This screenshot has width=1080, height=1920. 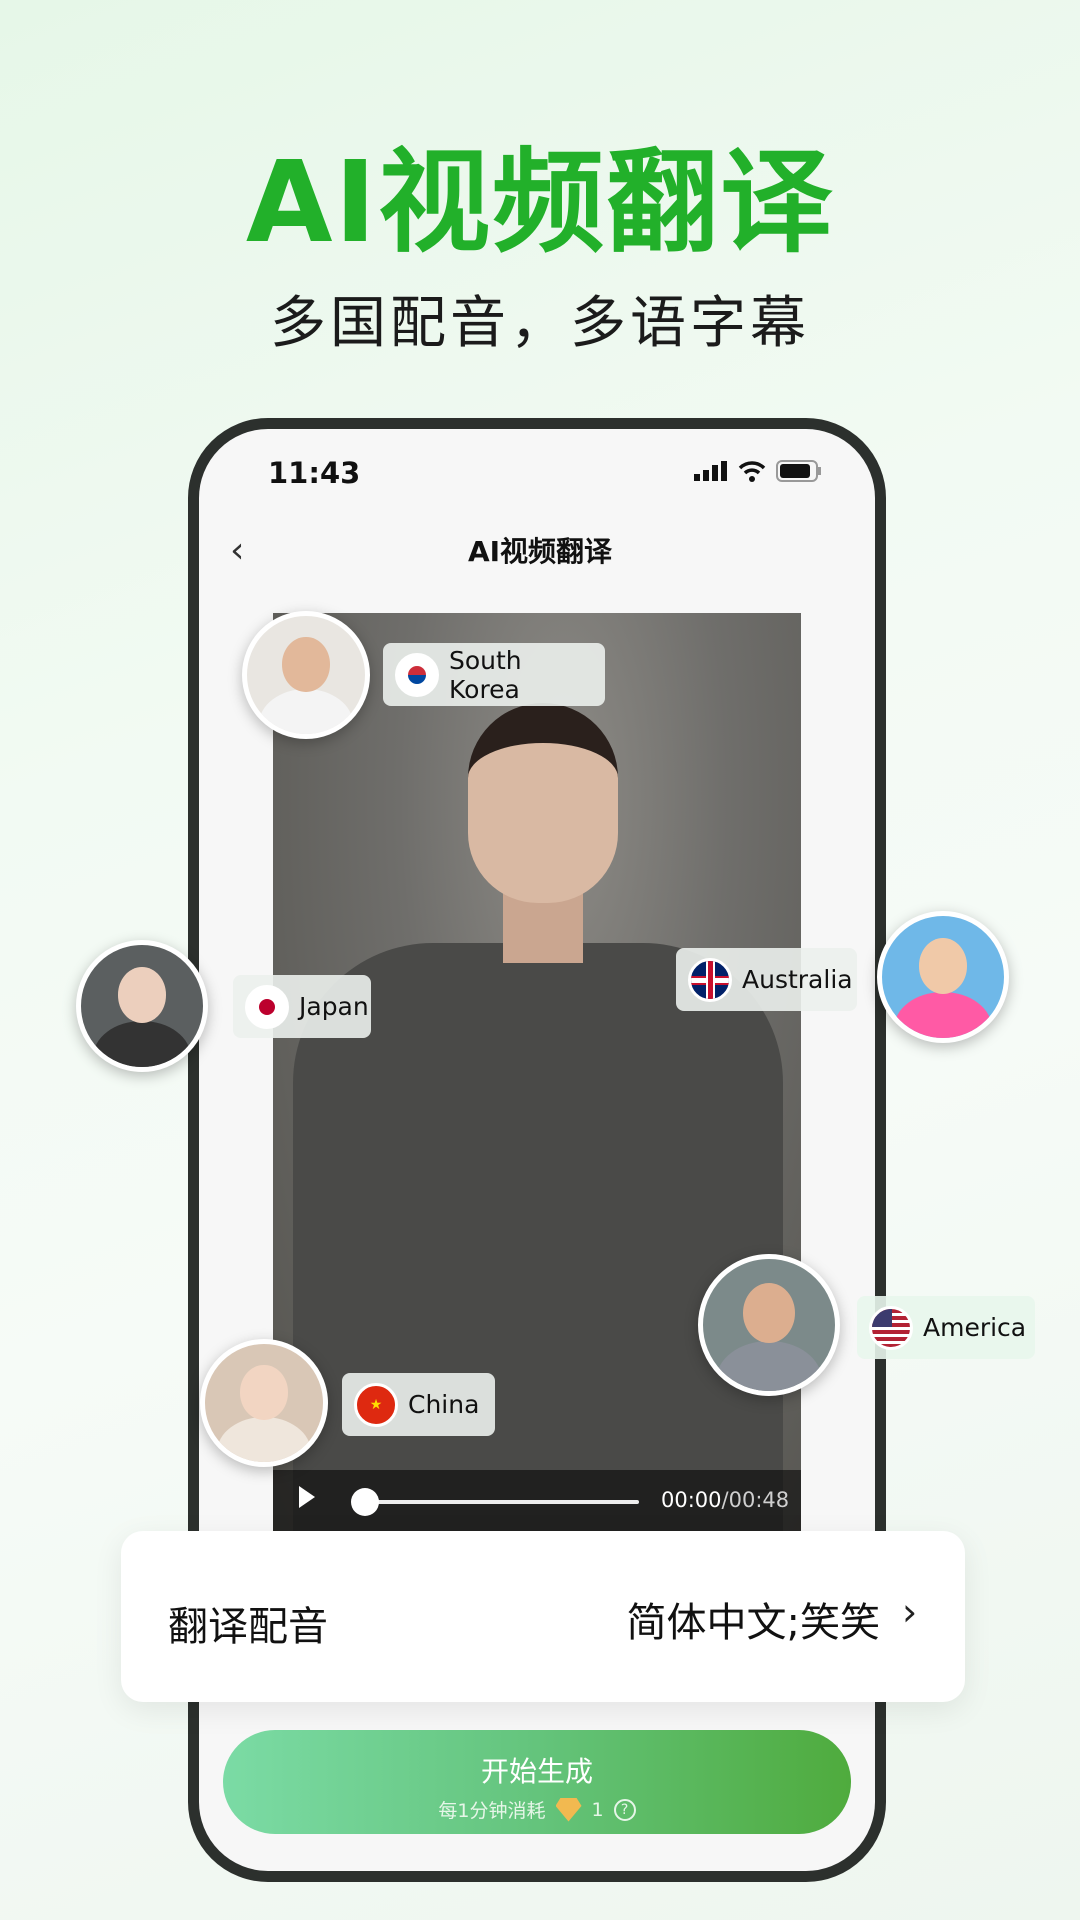 I want to click on cost-value: 1, so click(x=597, y=1809).